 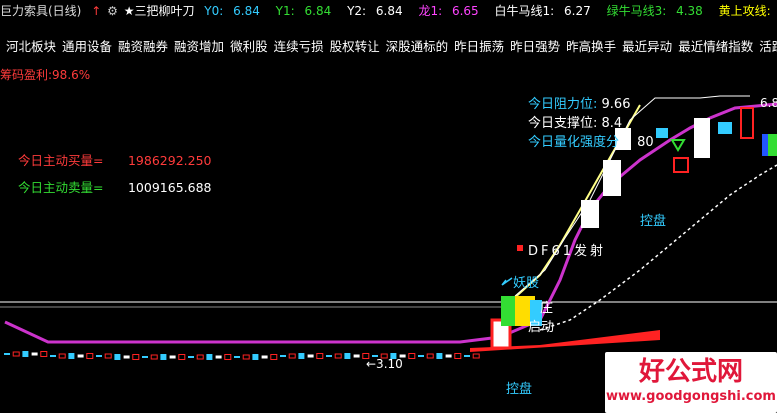 What do you see at coordinates (519, 389) in the screenshot?
I see `control-label-lower: 控盘` at bounding box center [519, 389].